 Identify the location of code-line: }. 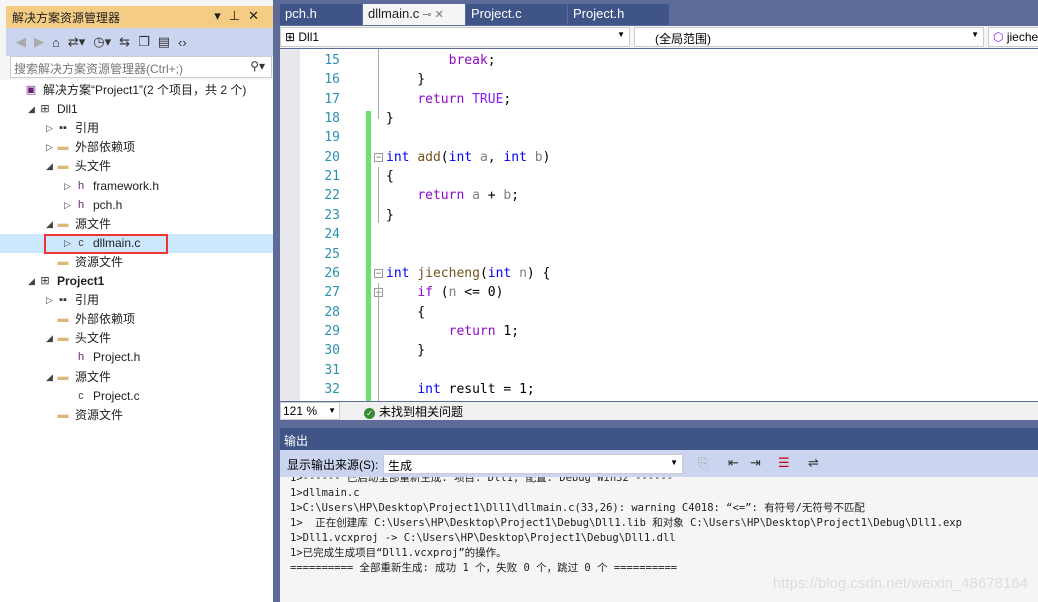
(390, 215).